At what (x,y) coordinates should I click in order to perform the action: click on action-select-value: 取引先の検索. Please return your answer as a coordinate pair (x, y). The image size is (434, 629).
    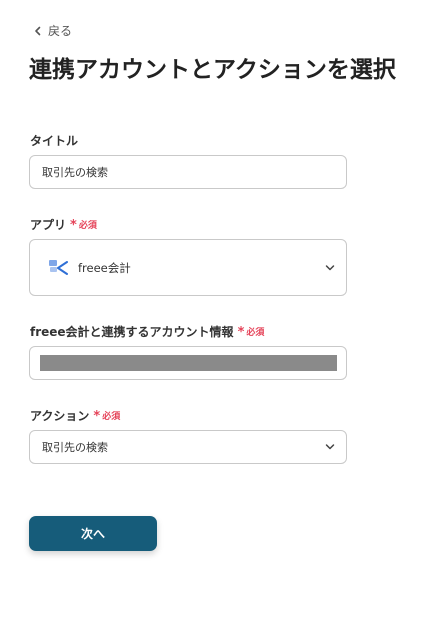
    Looking at the image, I should click on (75, 447).